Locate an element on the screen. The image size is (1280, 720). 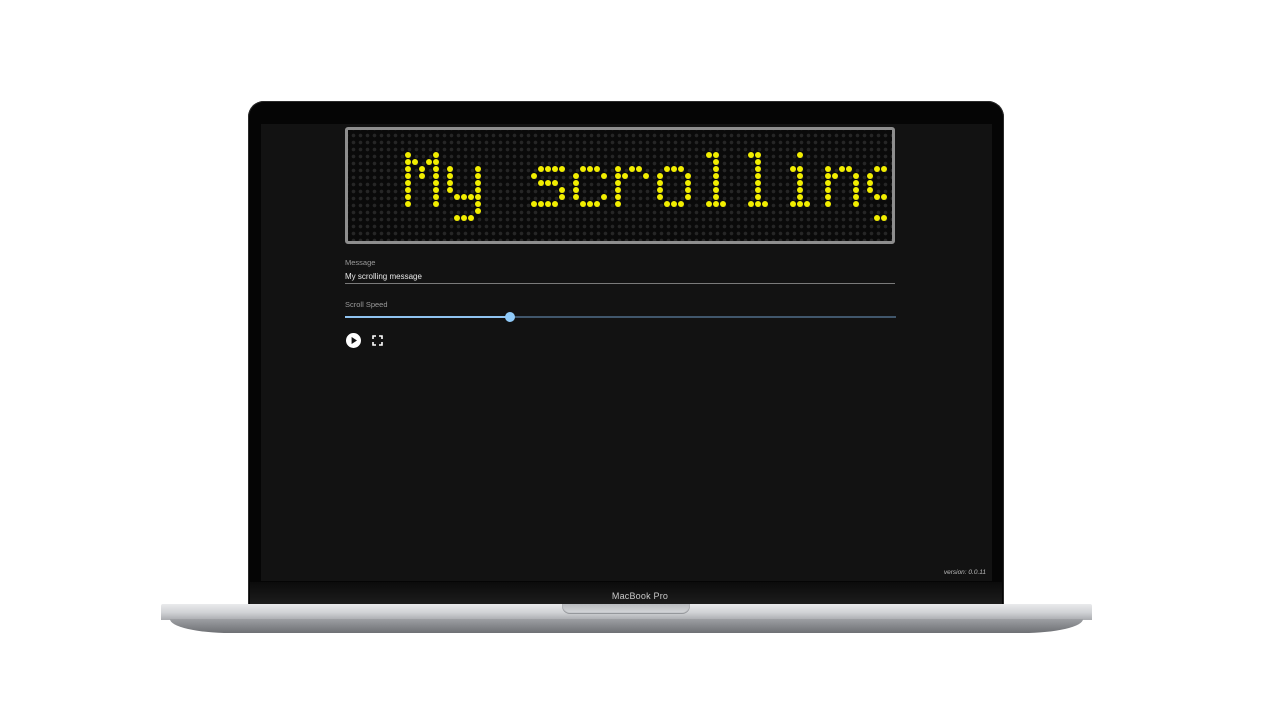
message-input is located at coordinates (620, 276).